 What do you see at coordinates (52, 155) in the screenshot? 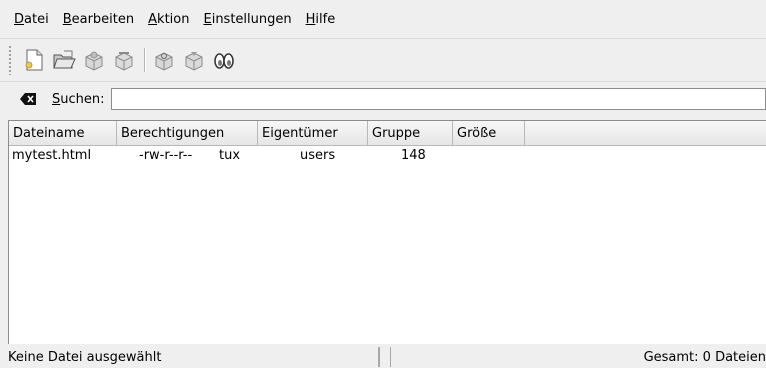
I see `cell-filename: mytest.html` at bounding box center [52, 155].